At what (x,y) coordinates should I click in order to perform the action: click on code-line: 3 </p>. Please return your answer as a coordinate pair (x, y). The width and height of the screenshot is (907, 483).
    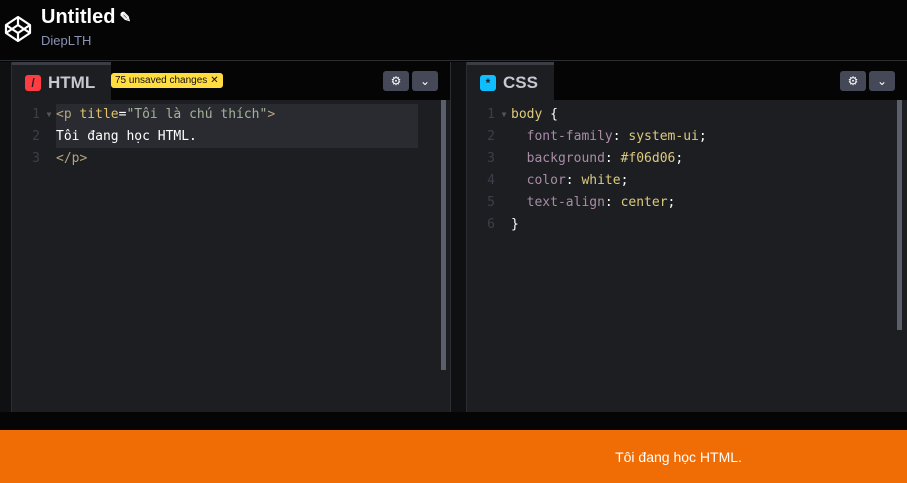
    Looking at the image, I should click on (231, 159).